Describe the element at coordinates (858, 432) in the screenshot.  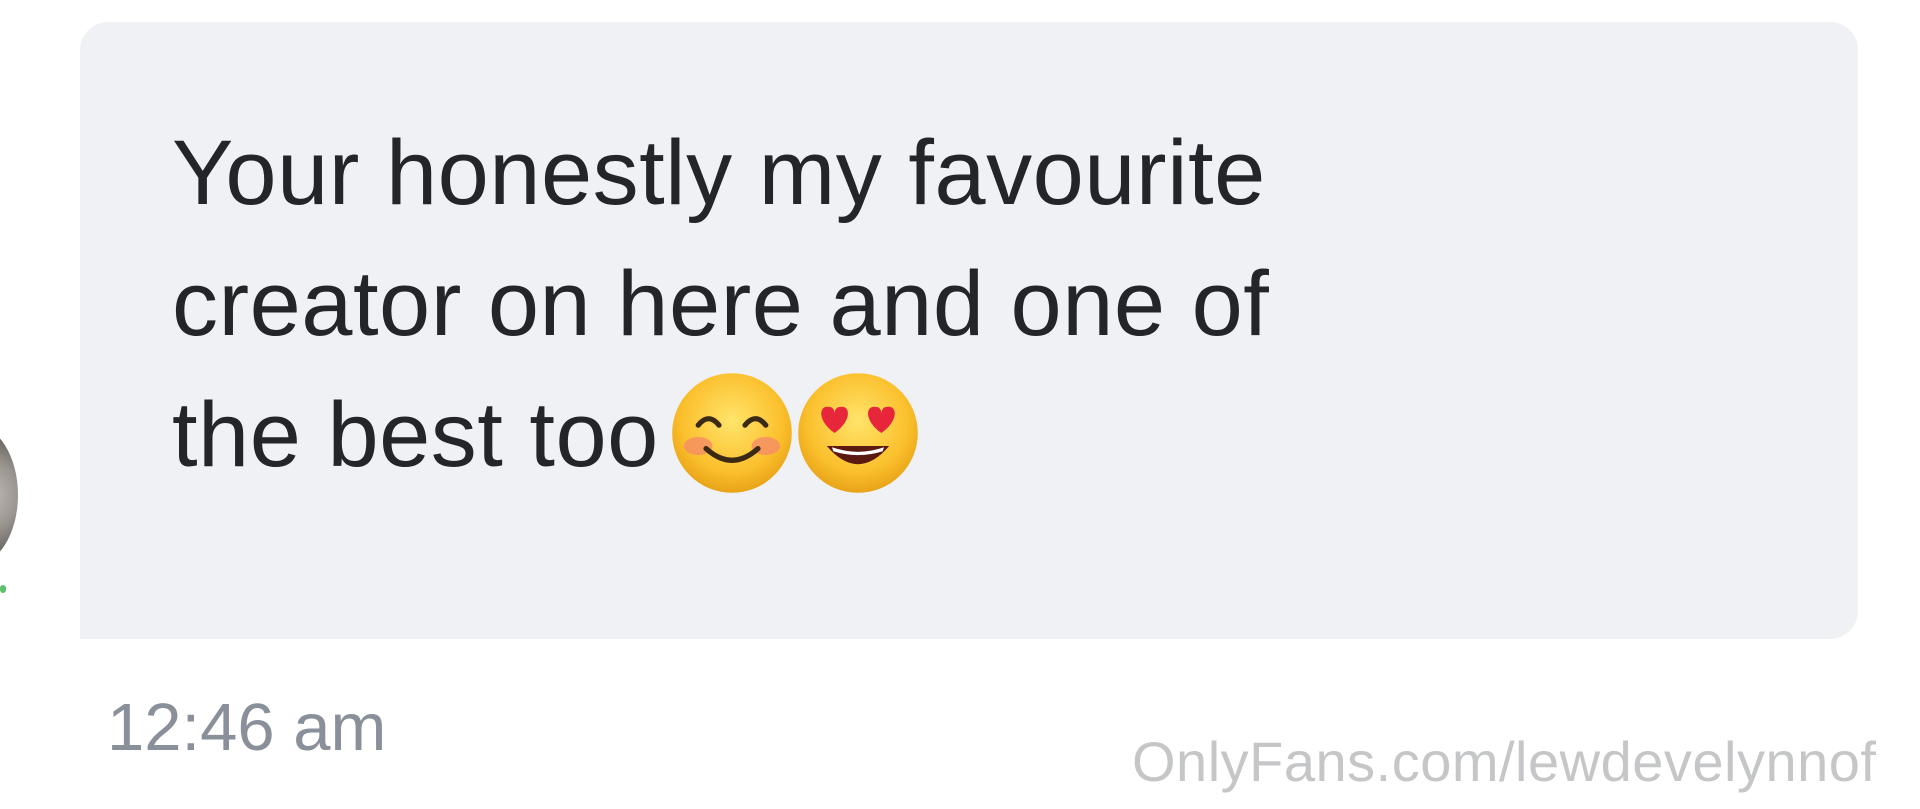
I see `smiling-face-with-heart-eyes-icon` at that location.